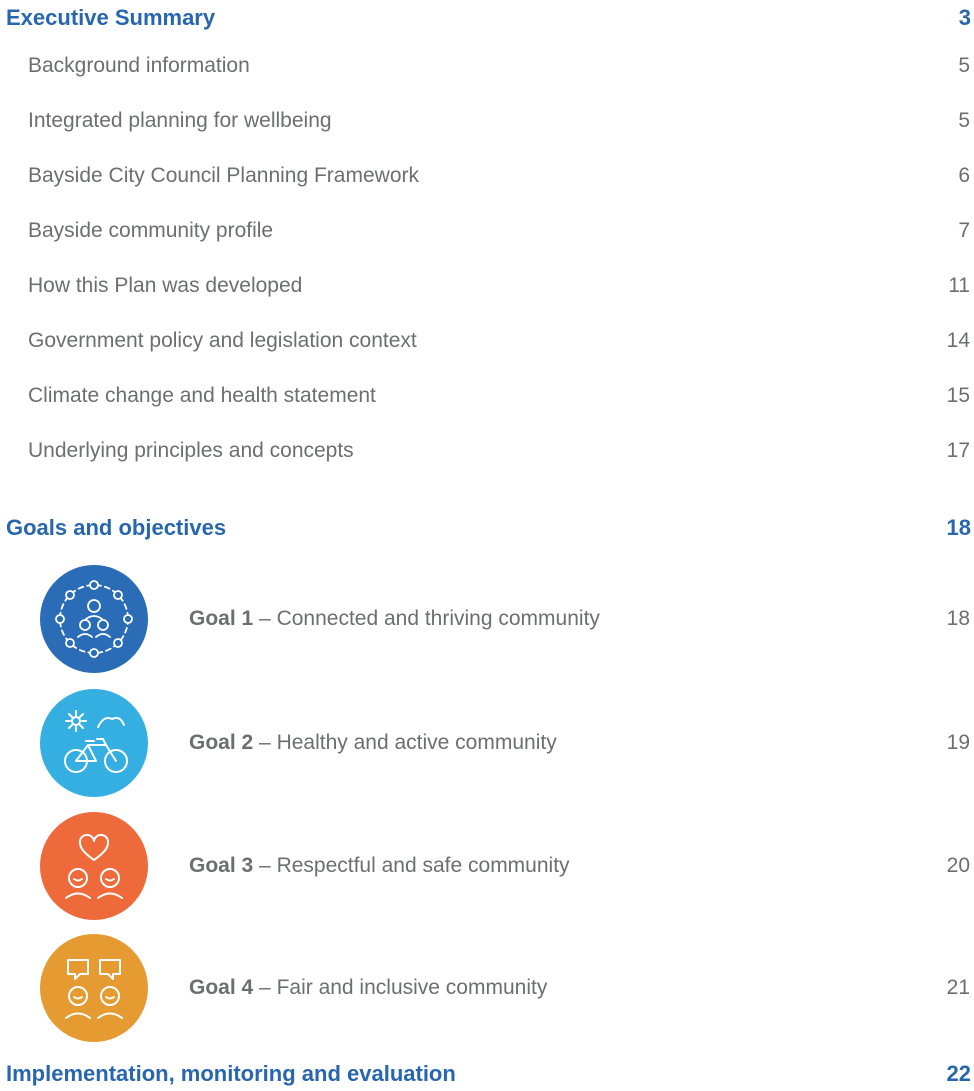 Image resolution: width=974 pixels, height=1091 pixels. Describe the element at coordinates (487, 18) in the screenshot. I see `toc-heading-executive-summary: Executive Summary 3` at that location.